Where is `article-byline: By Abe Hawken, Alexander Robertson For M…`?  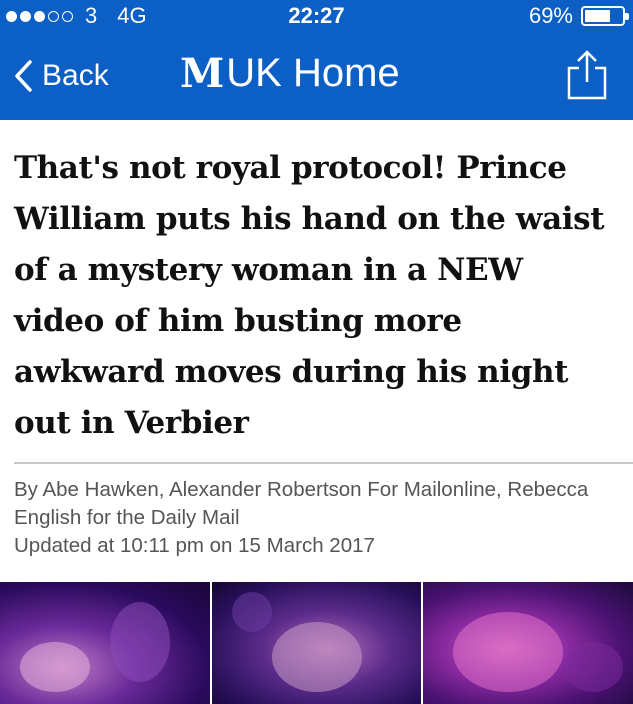 article-byline: By Abe Hawken, Alexander Robertson For M… is located at coordinates (314, 518).